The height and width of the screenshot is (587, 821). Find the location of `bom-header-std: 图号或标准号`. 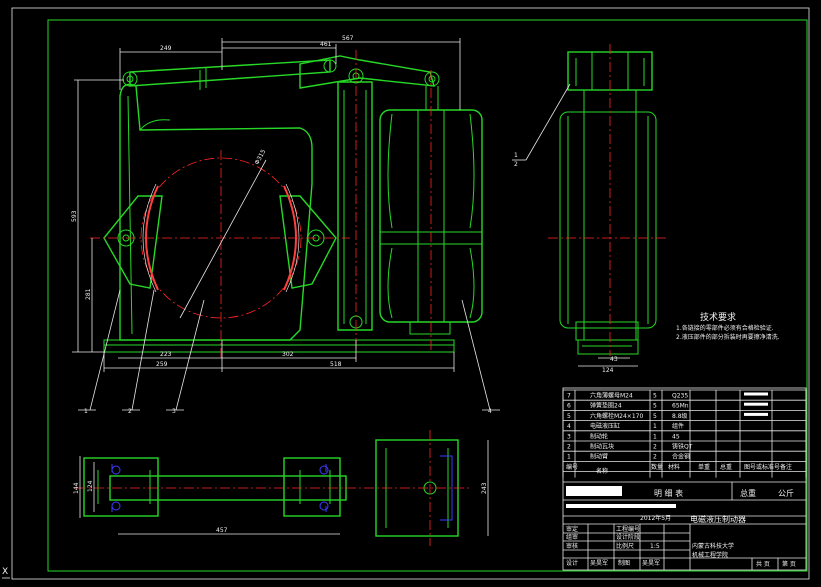

bom-header-std: 图号或标准号 is located at coordinates (762, 467).